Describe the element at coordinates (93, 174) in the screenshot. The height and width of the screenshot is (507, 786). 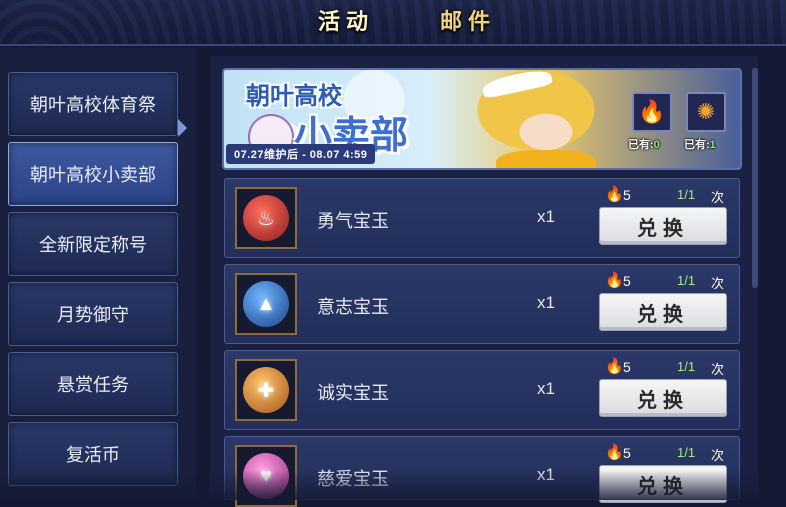
I see `sidebar-item-school-shop: 朝叶高校小卖部` at that location.